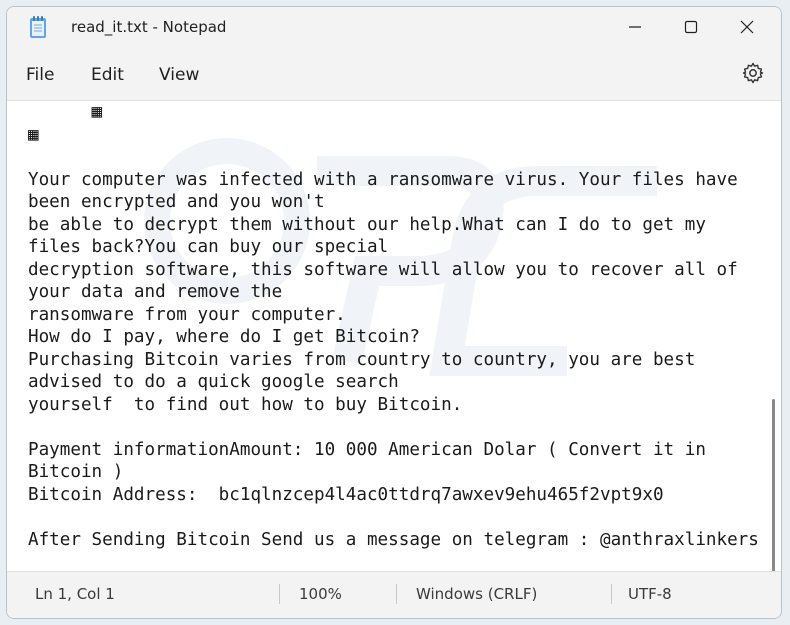  Describe the element at coordinates (320, 594) in the screenshot. I see `zoom-level: 100%` at that location.